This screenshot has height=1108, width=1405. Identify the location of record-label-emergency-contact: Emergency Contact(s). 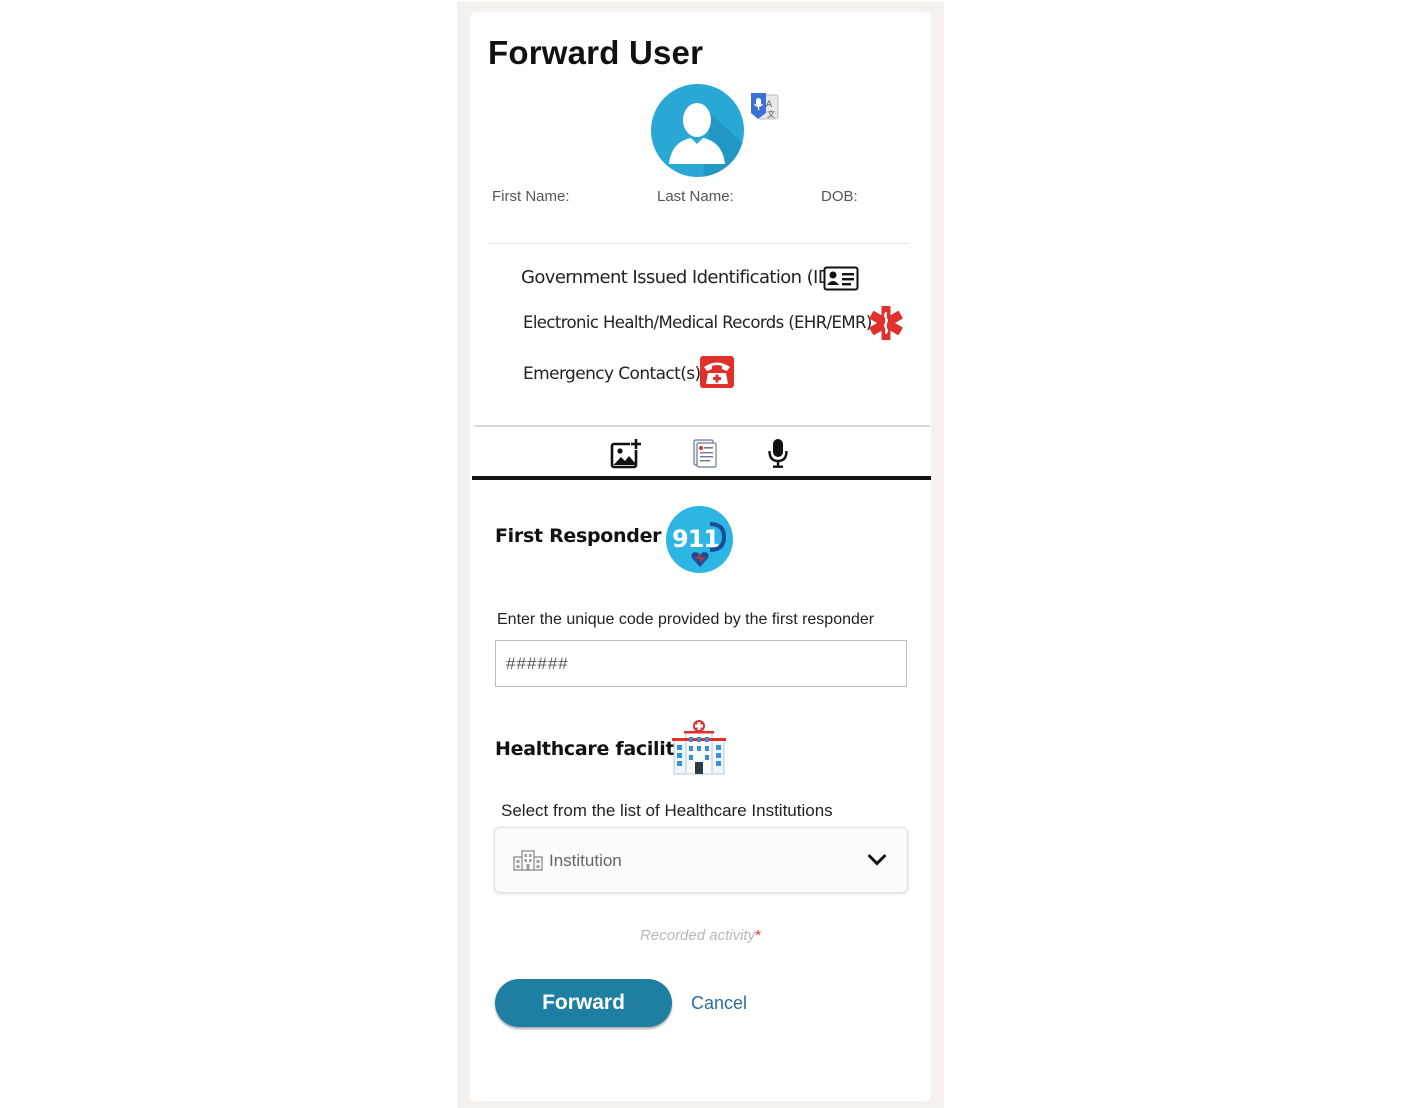
(612, 374).